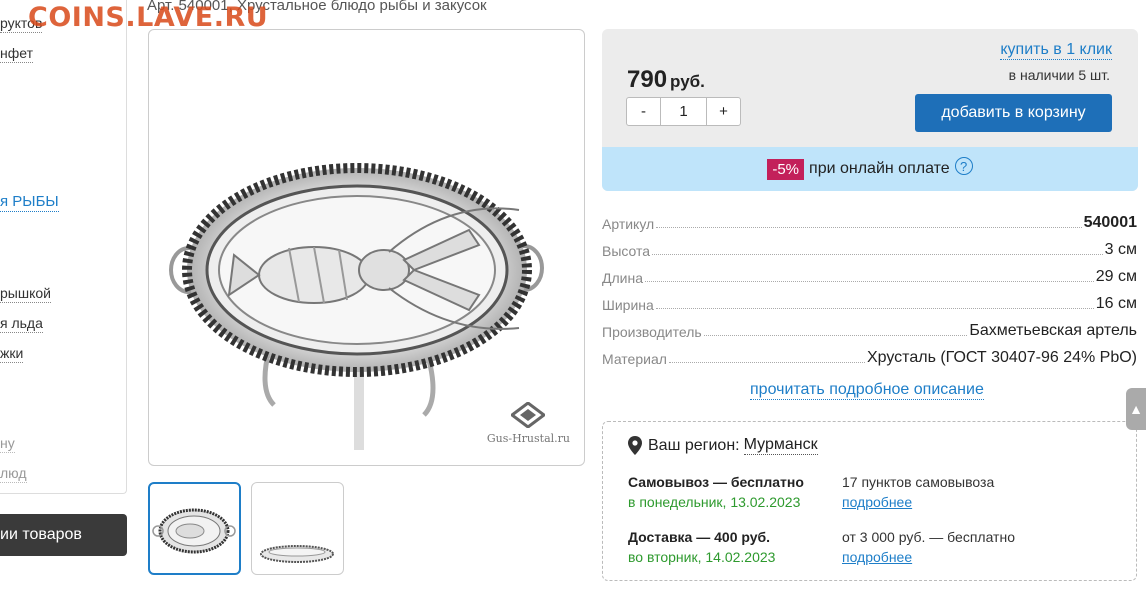 The height and width of the screenshot is (592, 1146). What do you see at coordinates (1115, 304) in the screenshot?
I see `spec-value: 16 см` at bounding box center [1115, 304].